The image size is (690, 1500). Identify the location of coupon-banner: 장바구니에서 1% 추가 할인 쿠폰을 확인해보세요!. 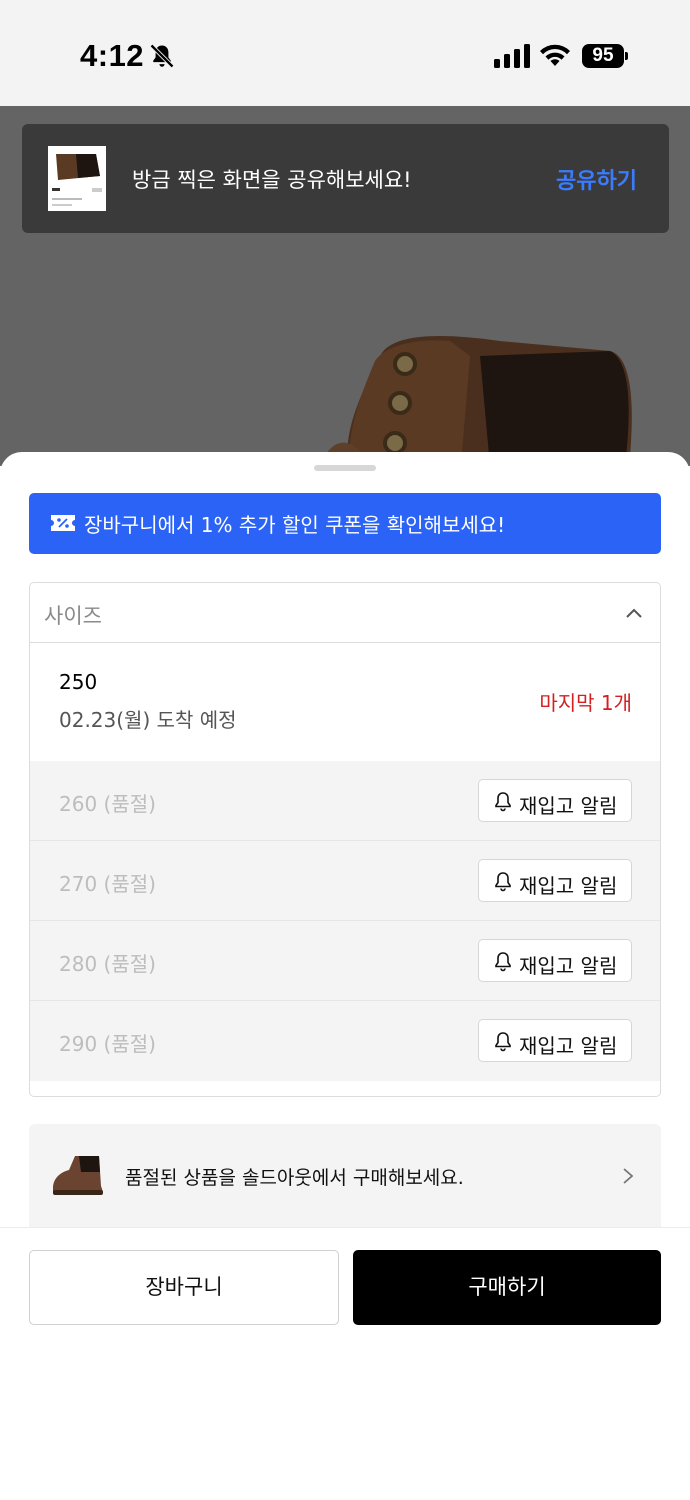
(345, 523).